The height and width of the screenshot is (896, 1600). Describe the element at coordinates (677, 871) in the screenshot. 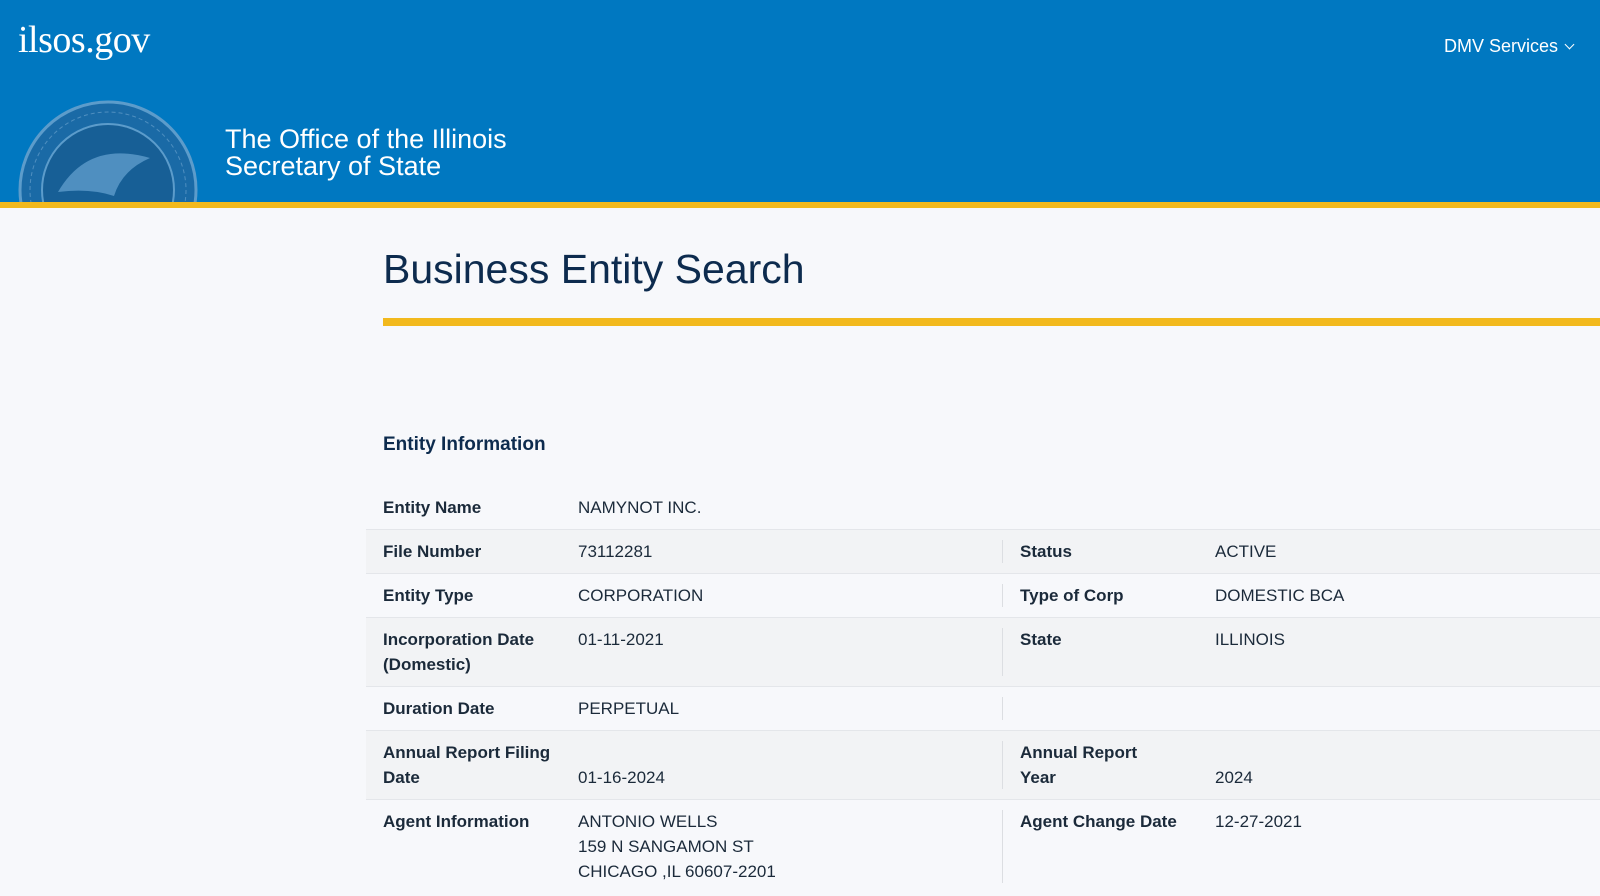

I see `agent-city: CHICAGO ,IL 60607-2201` at that location.